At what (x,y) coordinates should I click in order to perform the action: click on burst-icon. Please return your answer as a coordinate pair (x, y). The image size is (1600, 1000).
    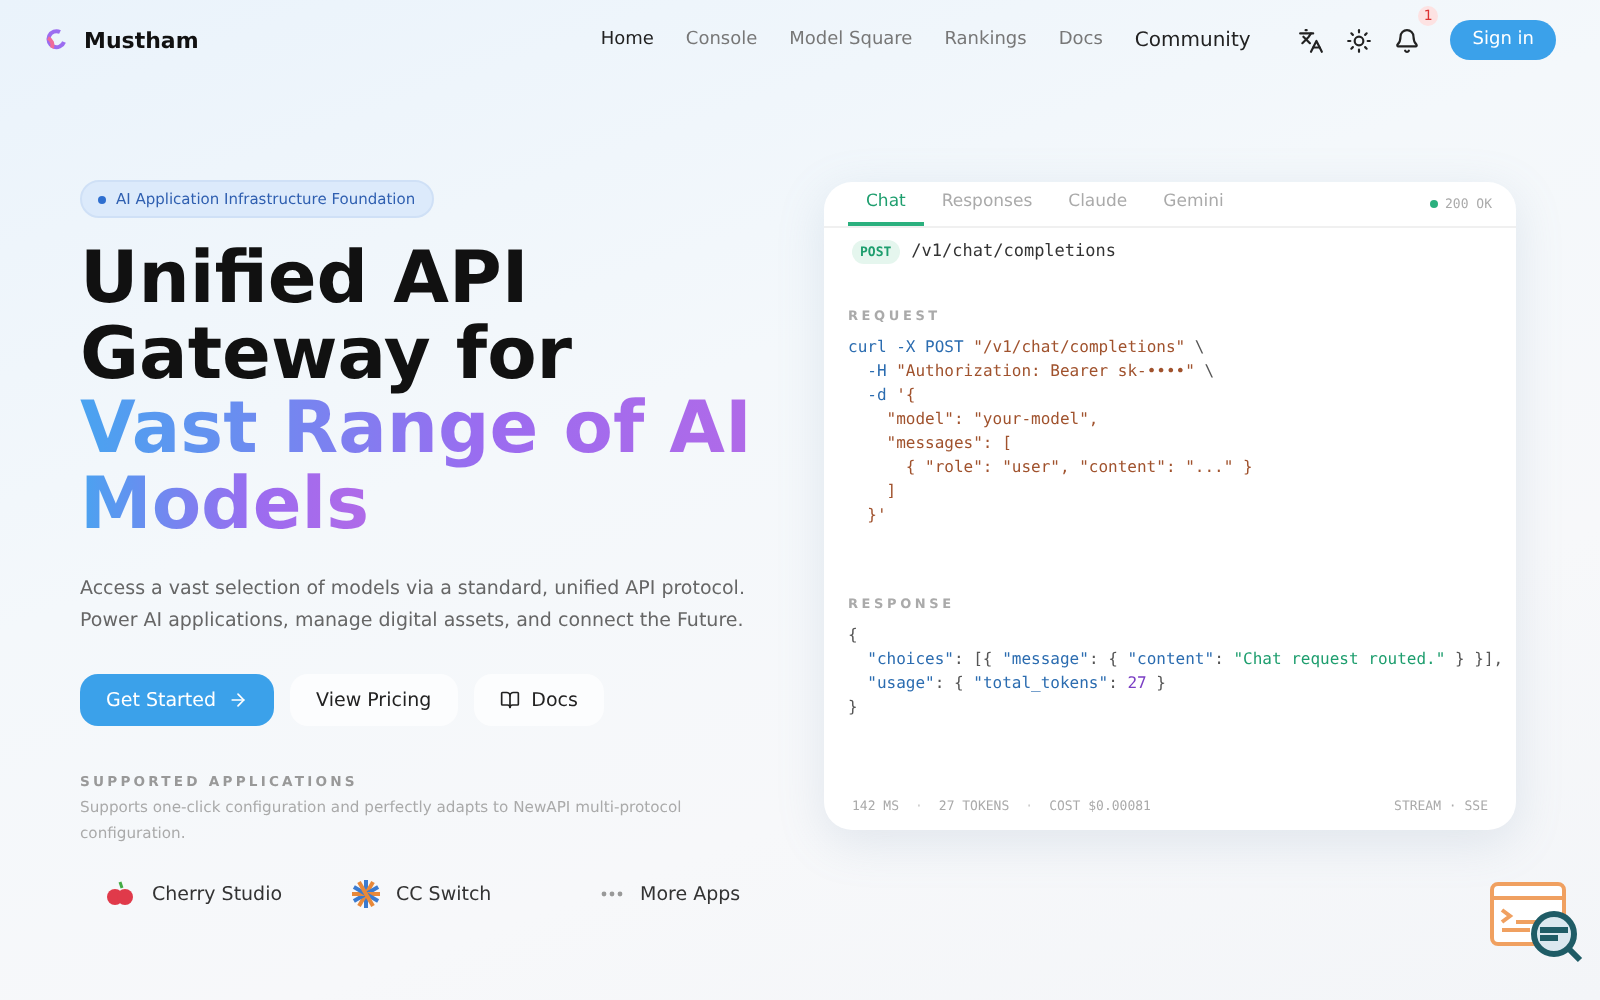
    Looking at the image, I should click on (366, 894).